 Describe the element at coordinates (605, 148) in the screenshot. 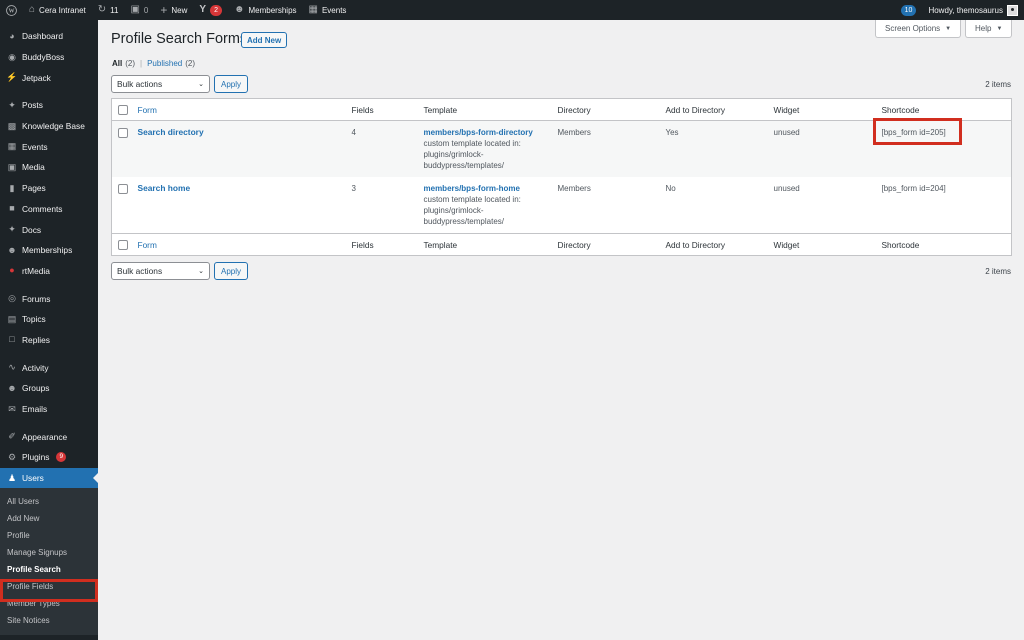

I see `directory-cell: Members` at that location.